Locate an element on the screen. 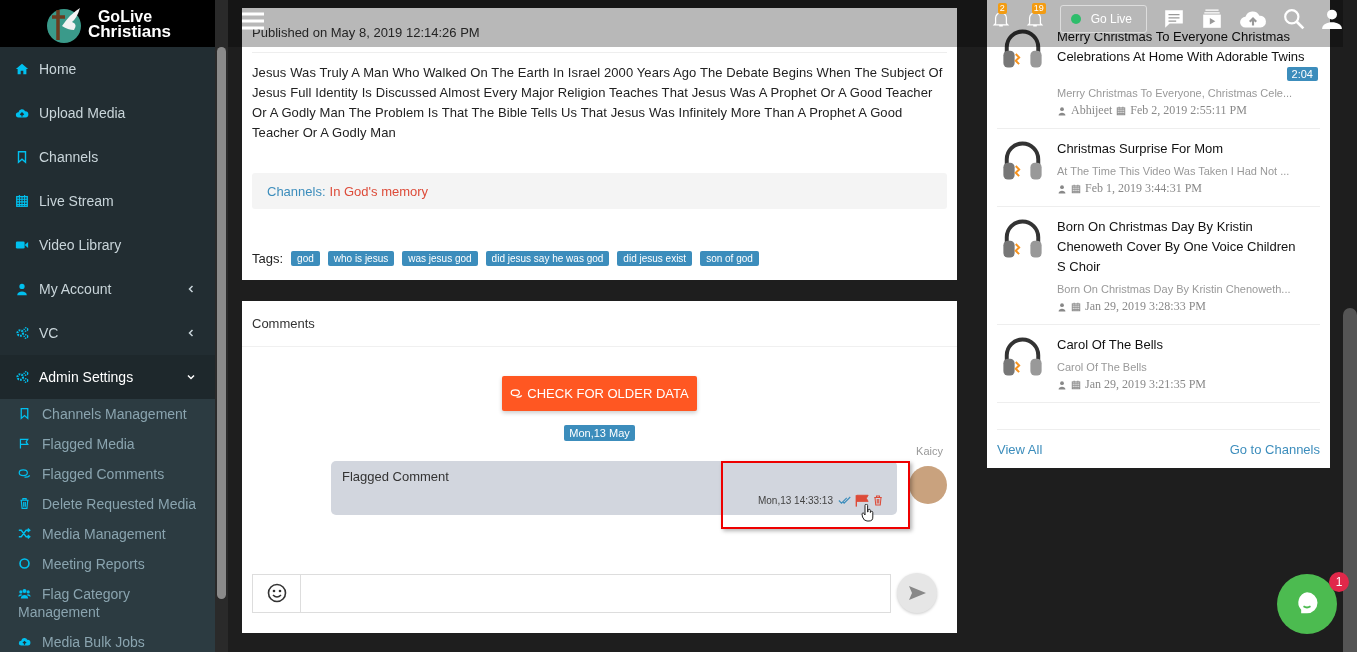 The width and height of the screenshot is (1357, 652). emoji-button is located at coordinates (276, 593).